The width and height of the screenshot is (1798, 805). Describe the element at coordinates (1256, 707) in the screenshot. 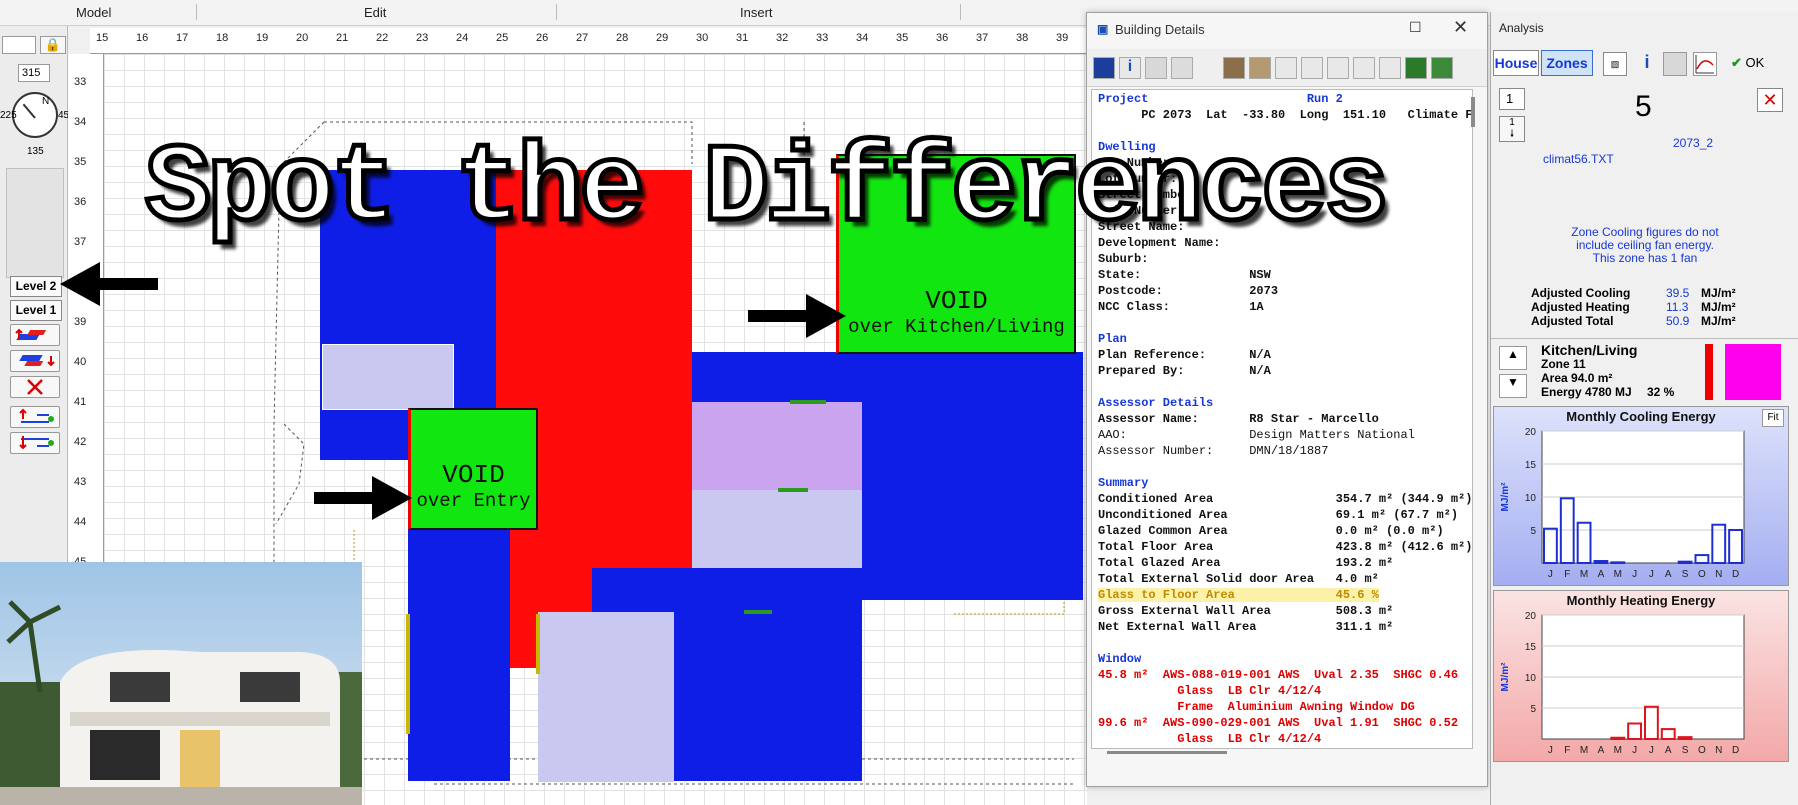

I see `report-line: Frame Aluminium Awning Window DG` at that location.